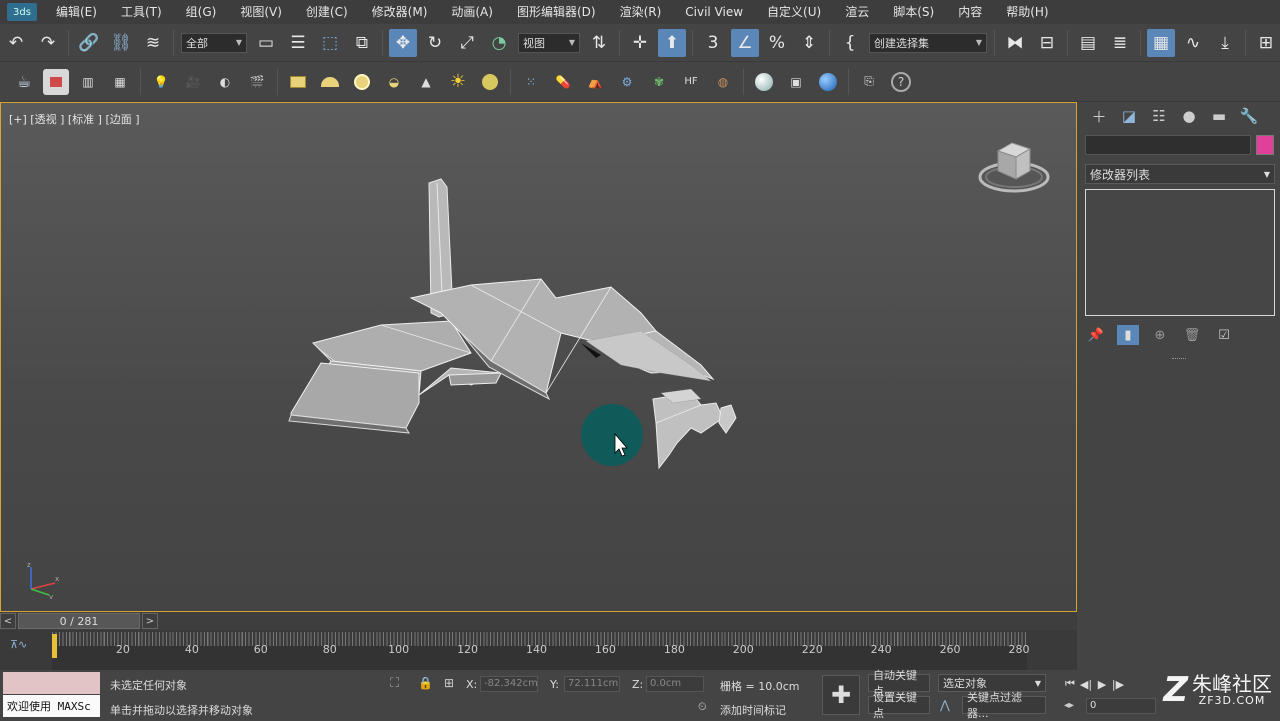 This screenshot has width=1280, height=721. What do you see at coordinates (8, 621) in the screenshot?
I see `prev-frame-button: <` at bounding box center [8, 621].